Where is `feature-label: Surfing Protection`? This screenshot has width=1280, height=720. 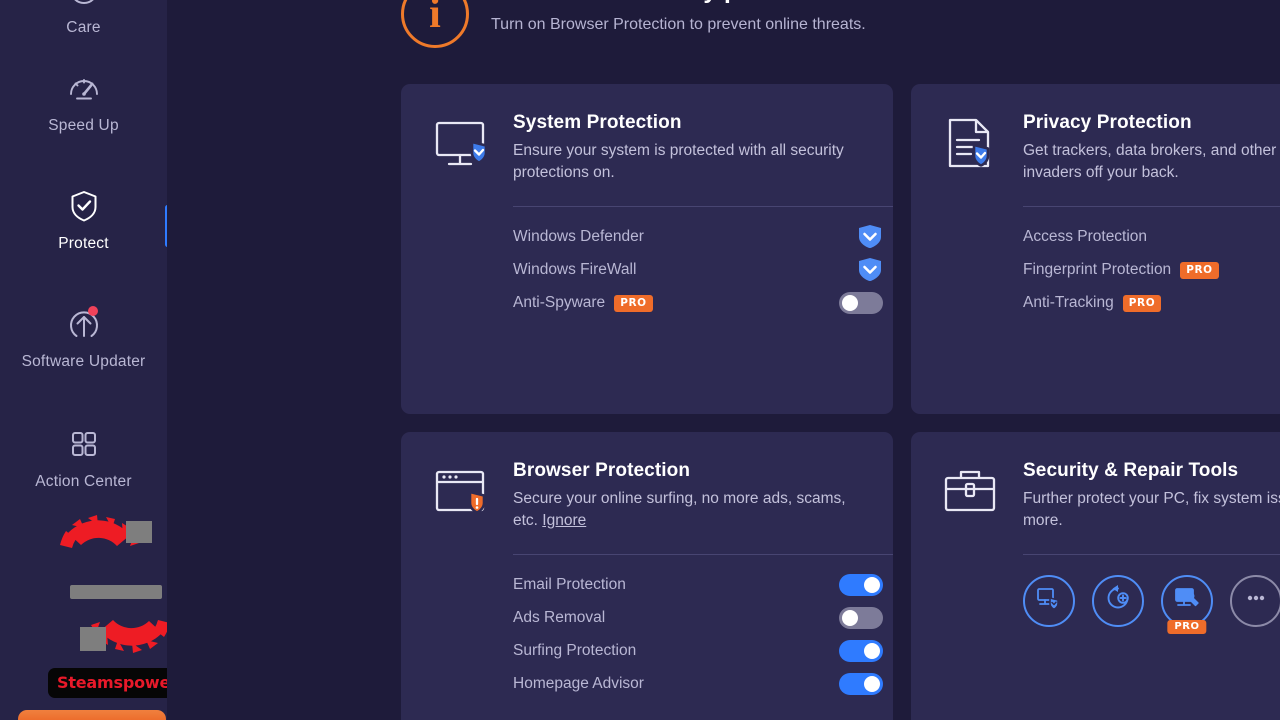
feature-label: Surfing Protection is located at coordinates (575, 651).